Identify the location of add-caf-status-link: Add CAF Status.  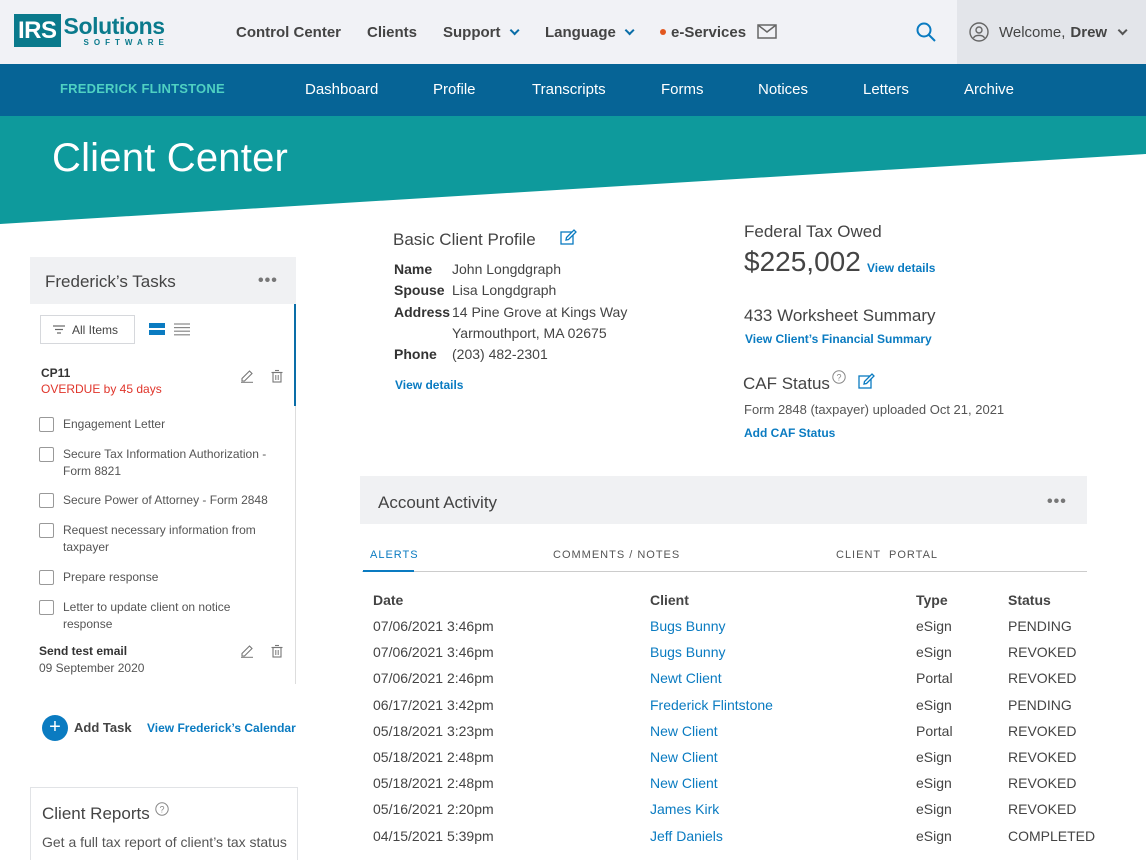
(789, 433).